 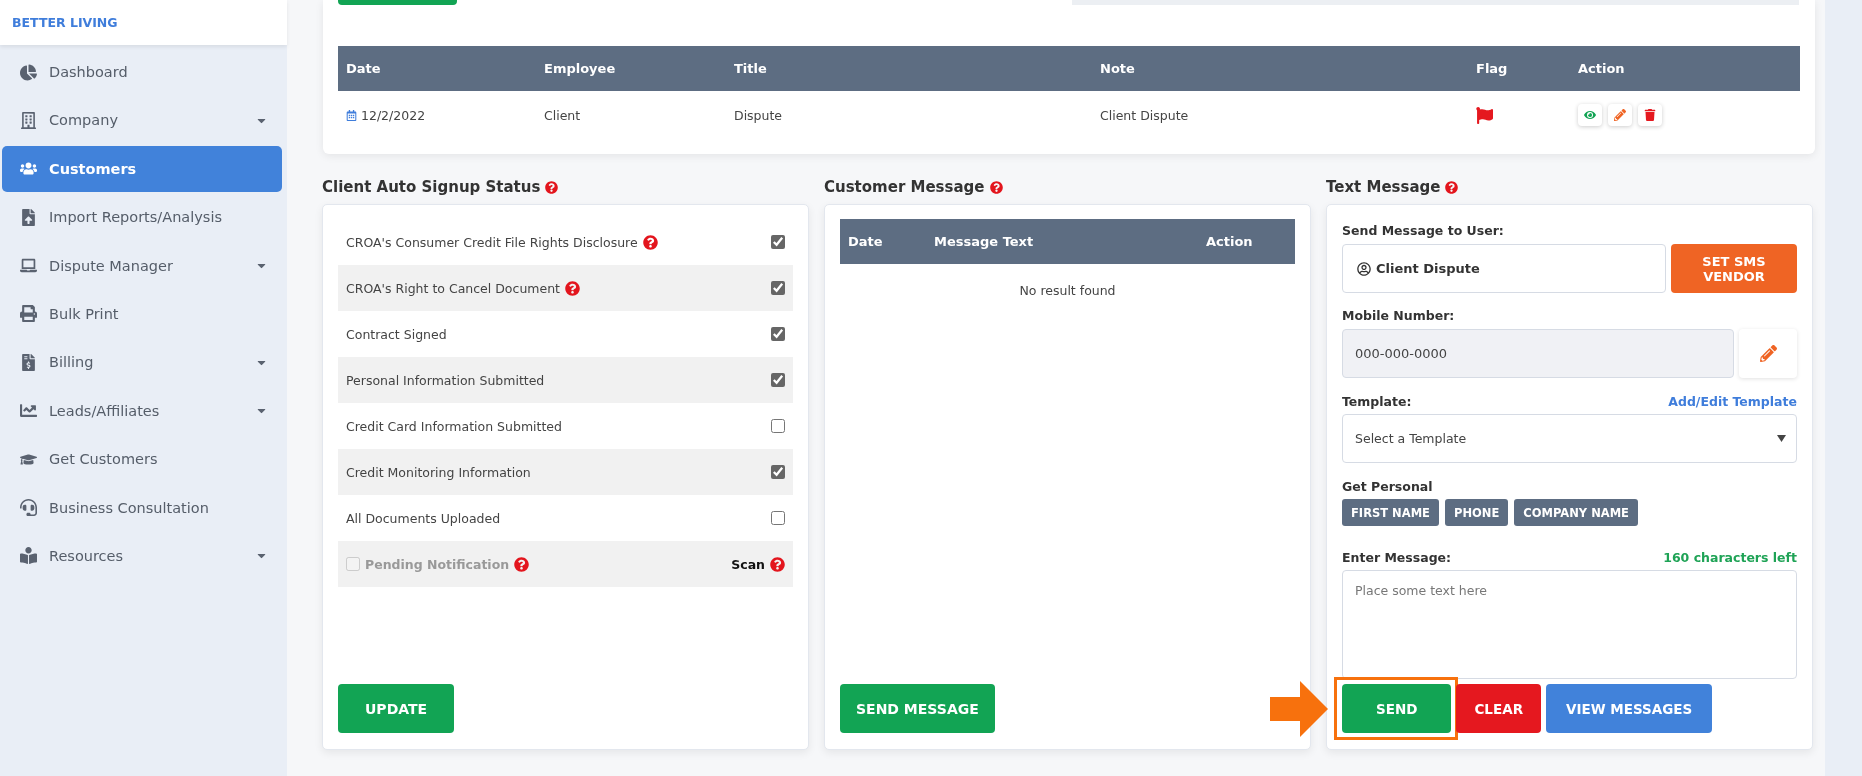 I want to click on message-field: Place some text here, so click(x=1569, y=624).